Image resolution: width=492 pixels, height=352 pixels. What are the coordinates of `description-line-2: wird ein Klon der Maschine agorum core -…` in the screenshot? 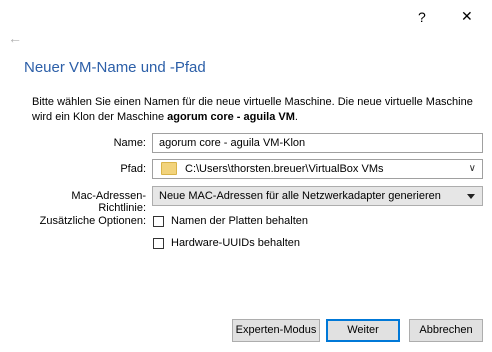 It's located at (165, 117).